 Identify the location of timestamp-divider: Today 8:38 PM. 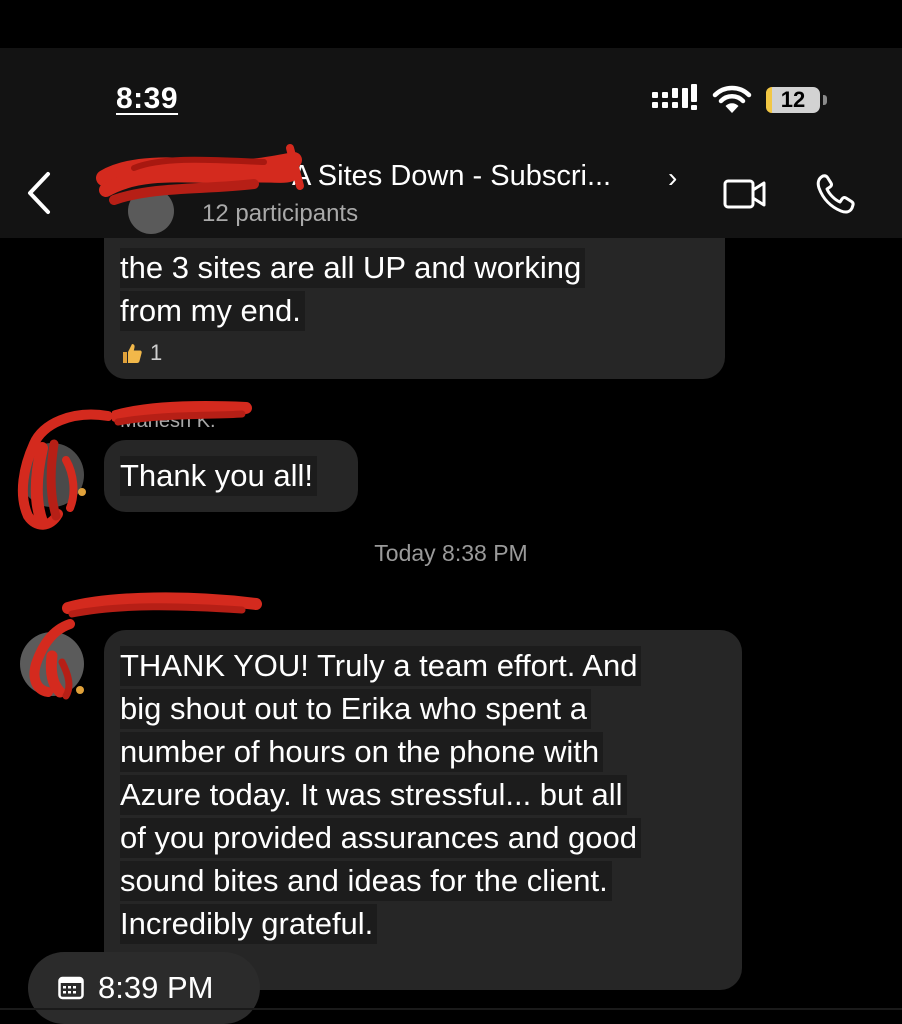
(451, 553).